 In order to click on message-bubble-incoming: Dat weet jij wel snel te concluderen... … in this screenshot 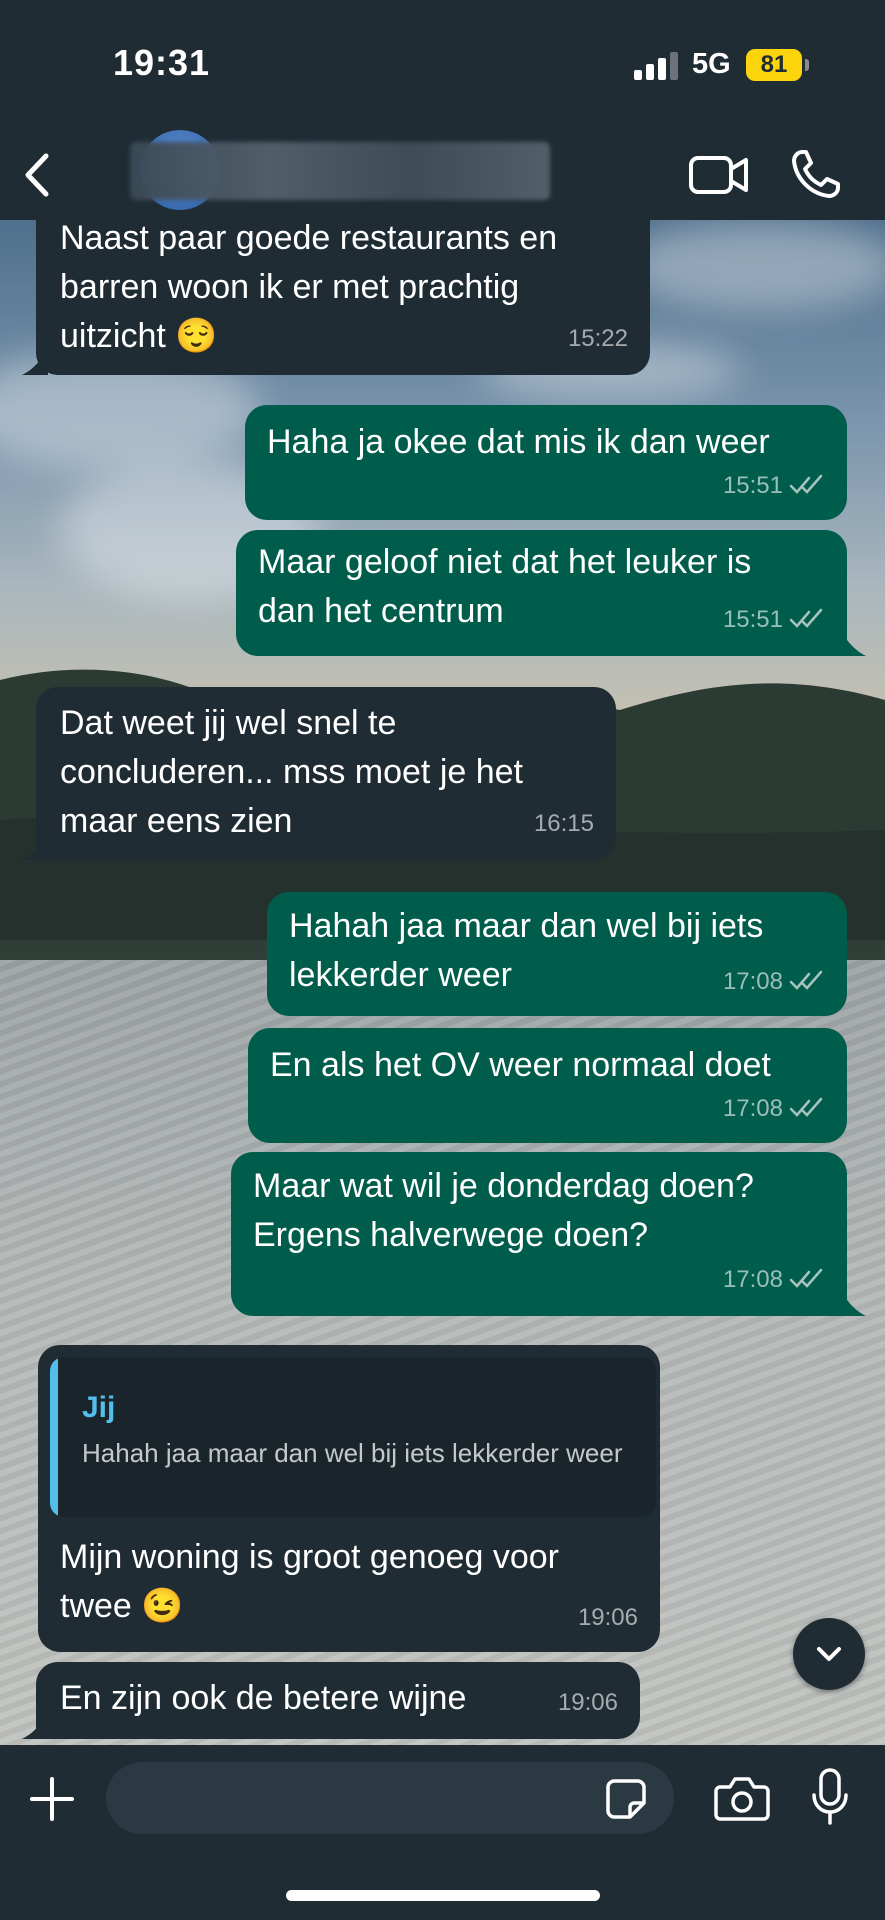, I will do `click(326, 773)`.